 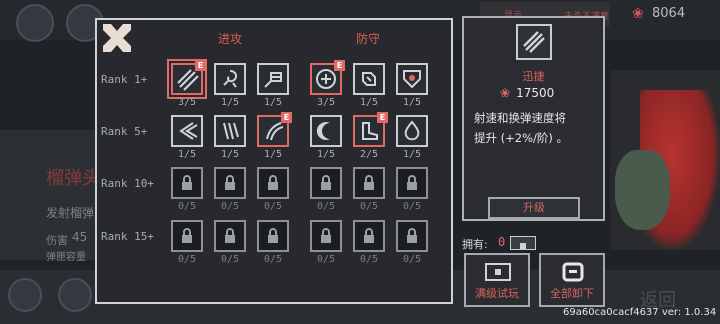 I want to click on unequip-icon, so click(x=573, y=272).